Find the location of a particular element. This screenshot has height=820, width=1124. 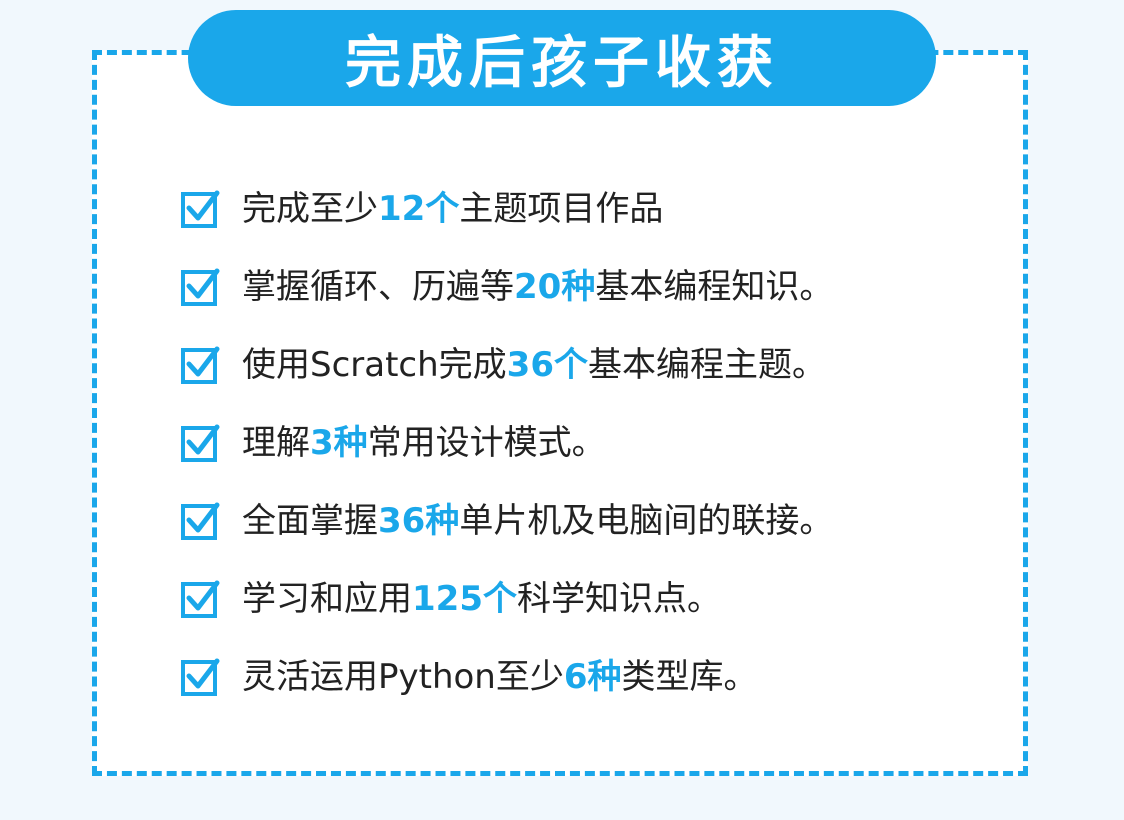

list-item: 掌握循环、历遍等20种基本编程知识。 is located at coordinates (580, 287).